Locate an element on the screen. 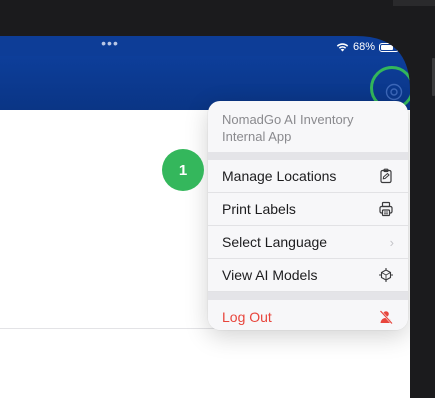 Image resolution: width=435 pixels, height=398 pixels. battery-percent: 68% is located at coordinates (364, 47).